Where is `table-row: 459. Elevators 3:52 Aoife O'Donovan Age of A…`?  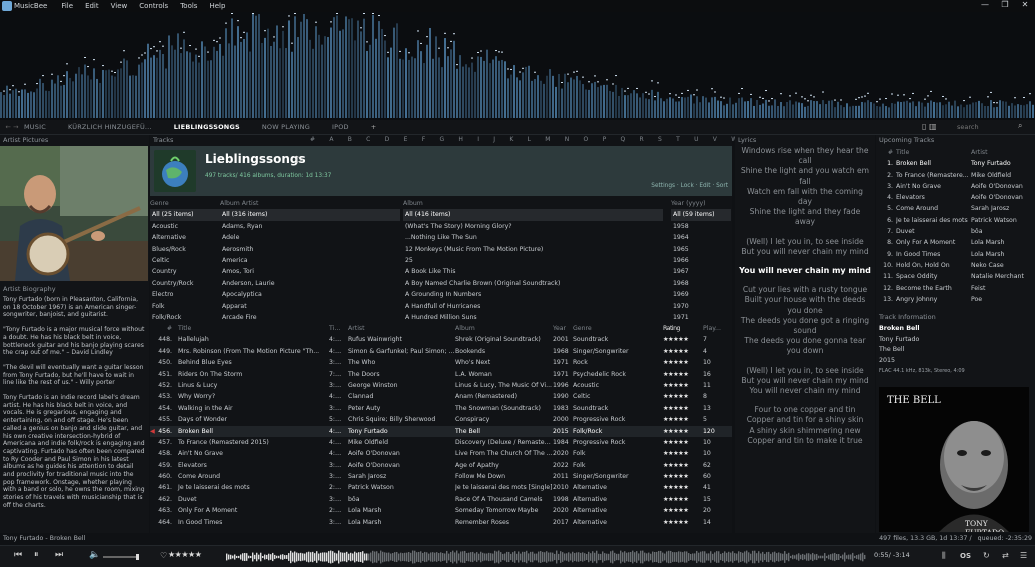 table-row: 459. Elevators 3:52 Aoife O'Donovan Age of A… is located at coordinates (441, 465).